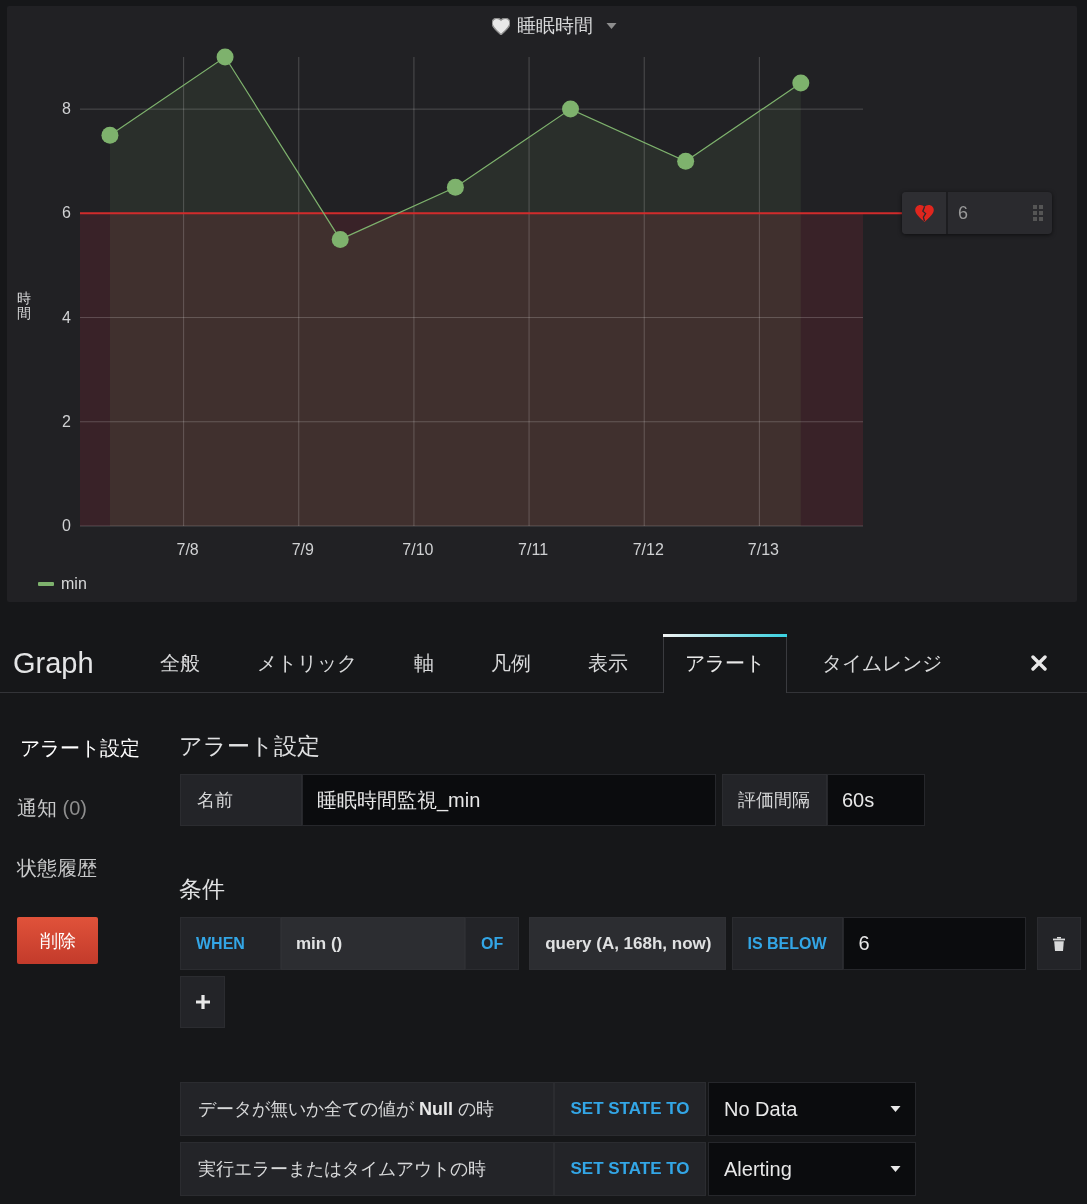 This screenshot has height=1204, width=1087. I want to click on sidebar-item: アラート設定, so click(78, 748).